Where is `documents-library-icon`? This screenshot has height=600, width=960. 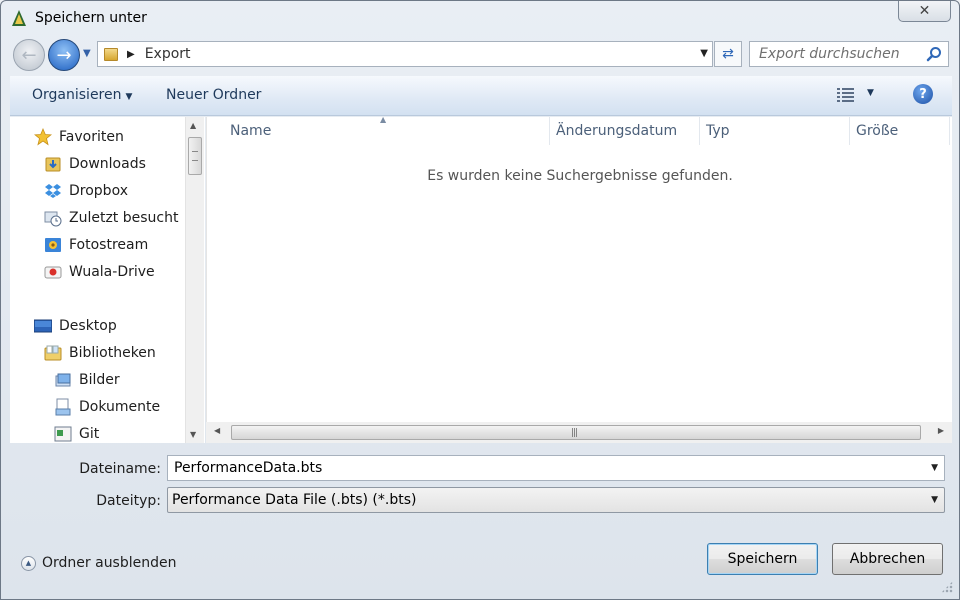 documents-library-icon is located at coordinates (63, 407).